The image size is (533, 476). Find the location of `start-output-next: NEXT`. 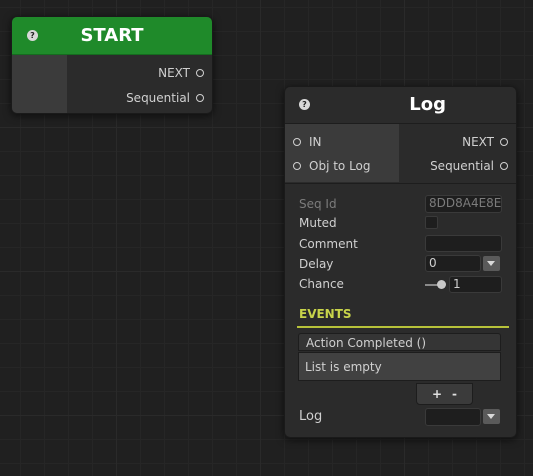

start-output-next: NEXT is located at coordinates (181, 73).